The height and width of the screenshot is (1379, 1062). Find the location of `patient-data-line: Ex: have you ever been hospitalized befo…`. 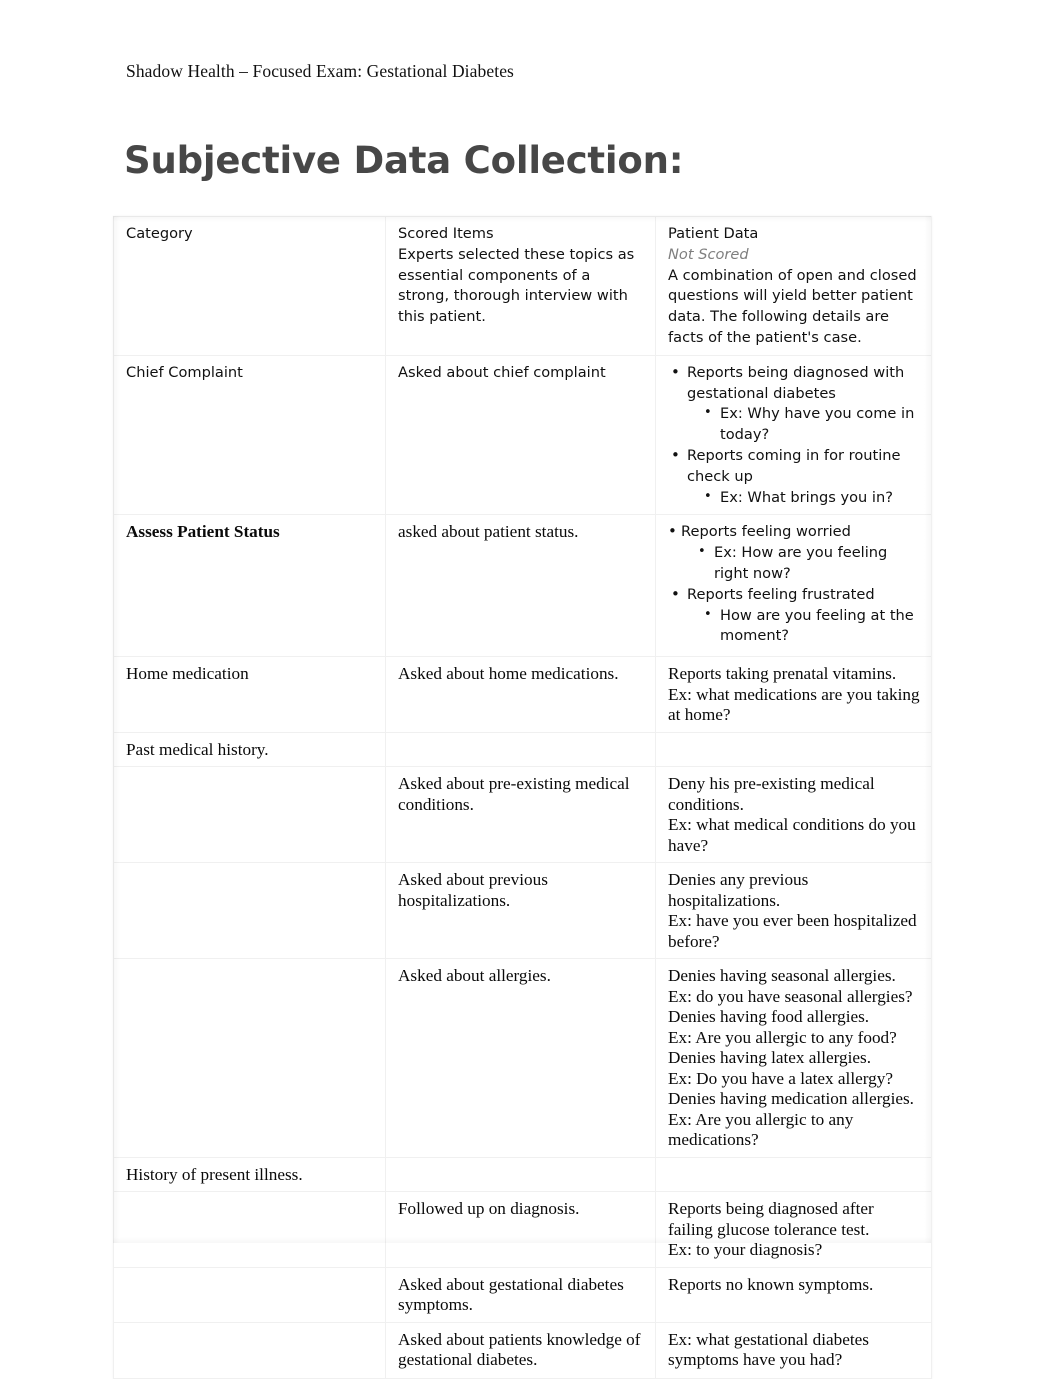

patient-data-line: Ex: have you ever been hospitalized befo… is located at coordinates (792, 931).